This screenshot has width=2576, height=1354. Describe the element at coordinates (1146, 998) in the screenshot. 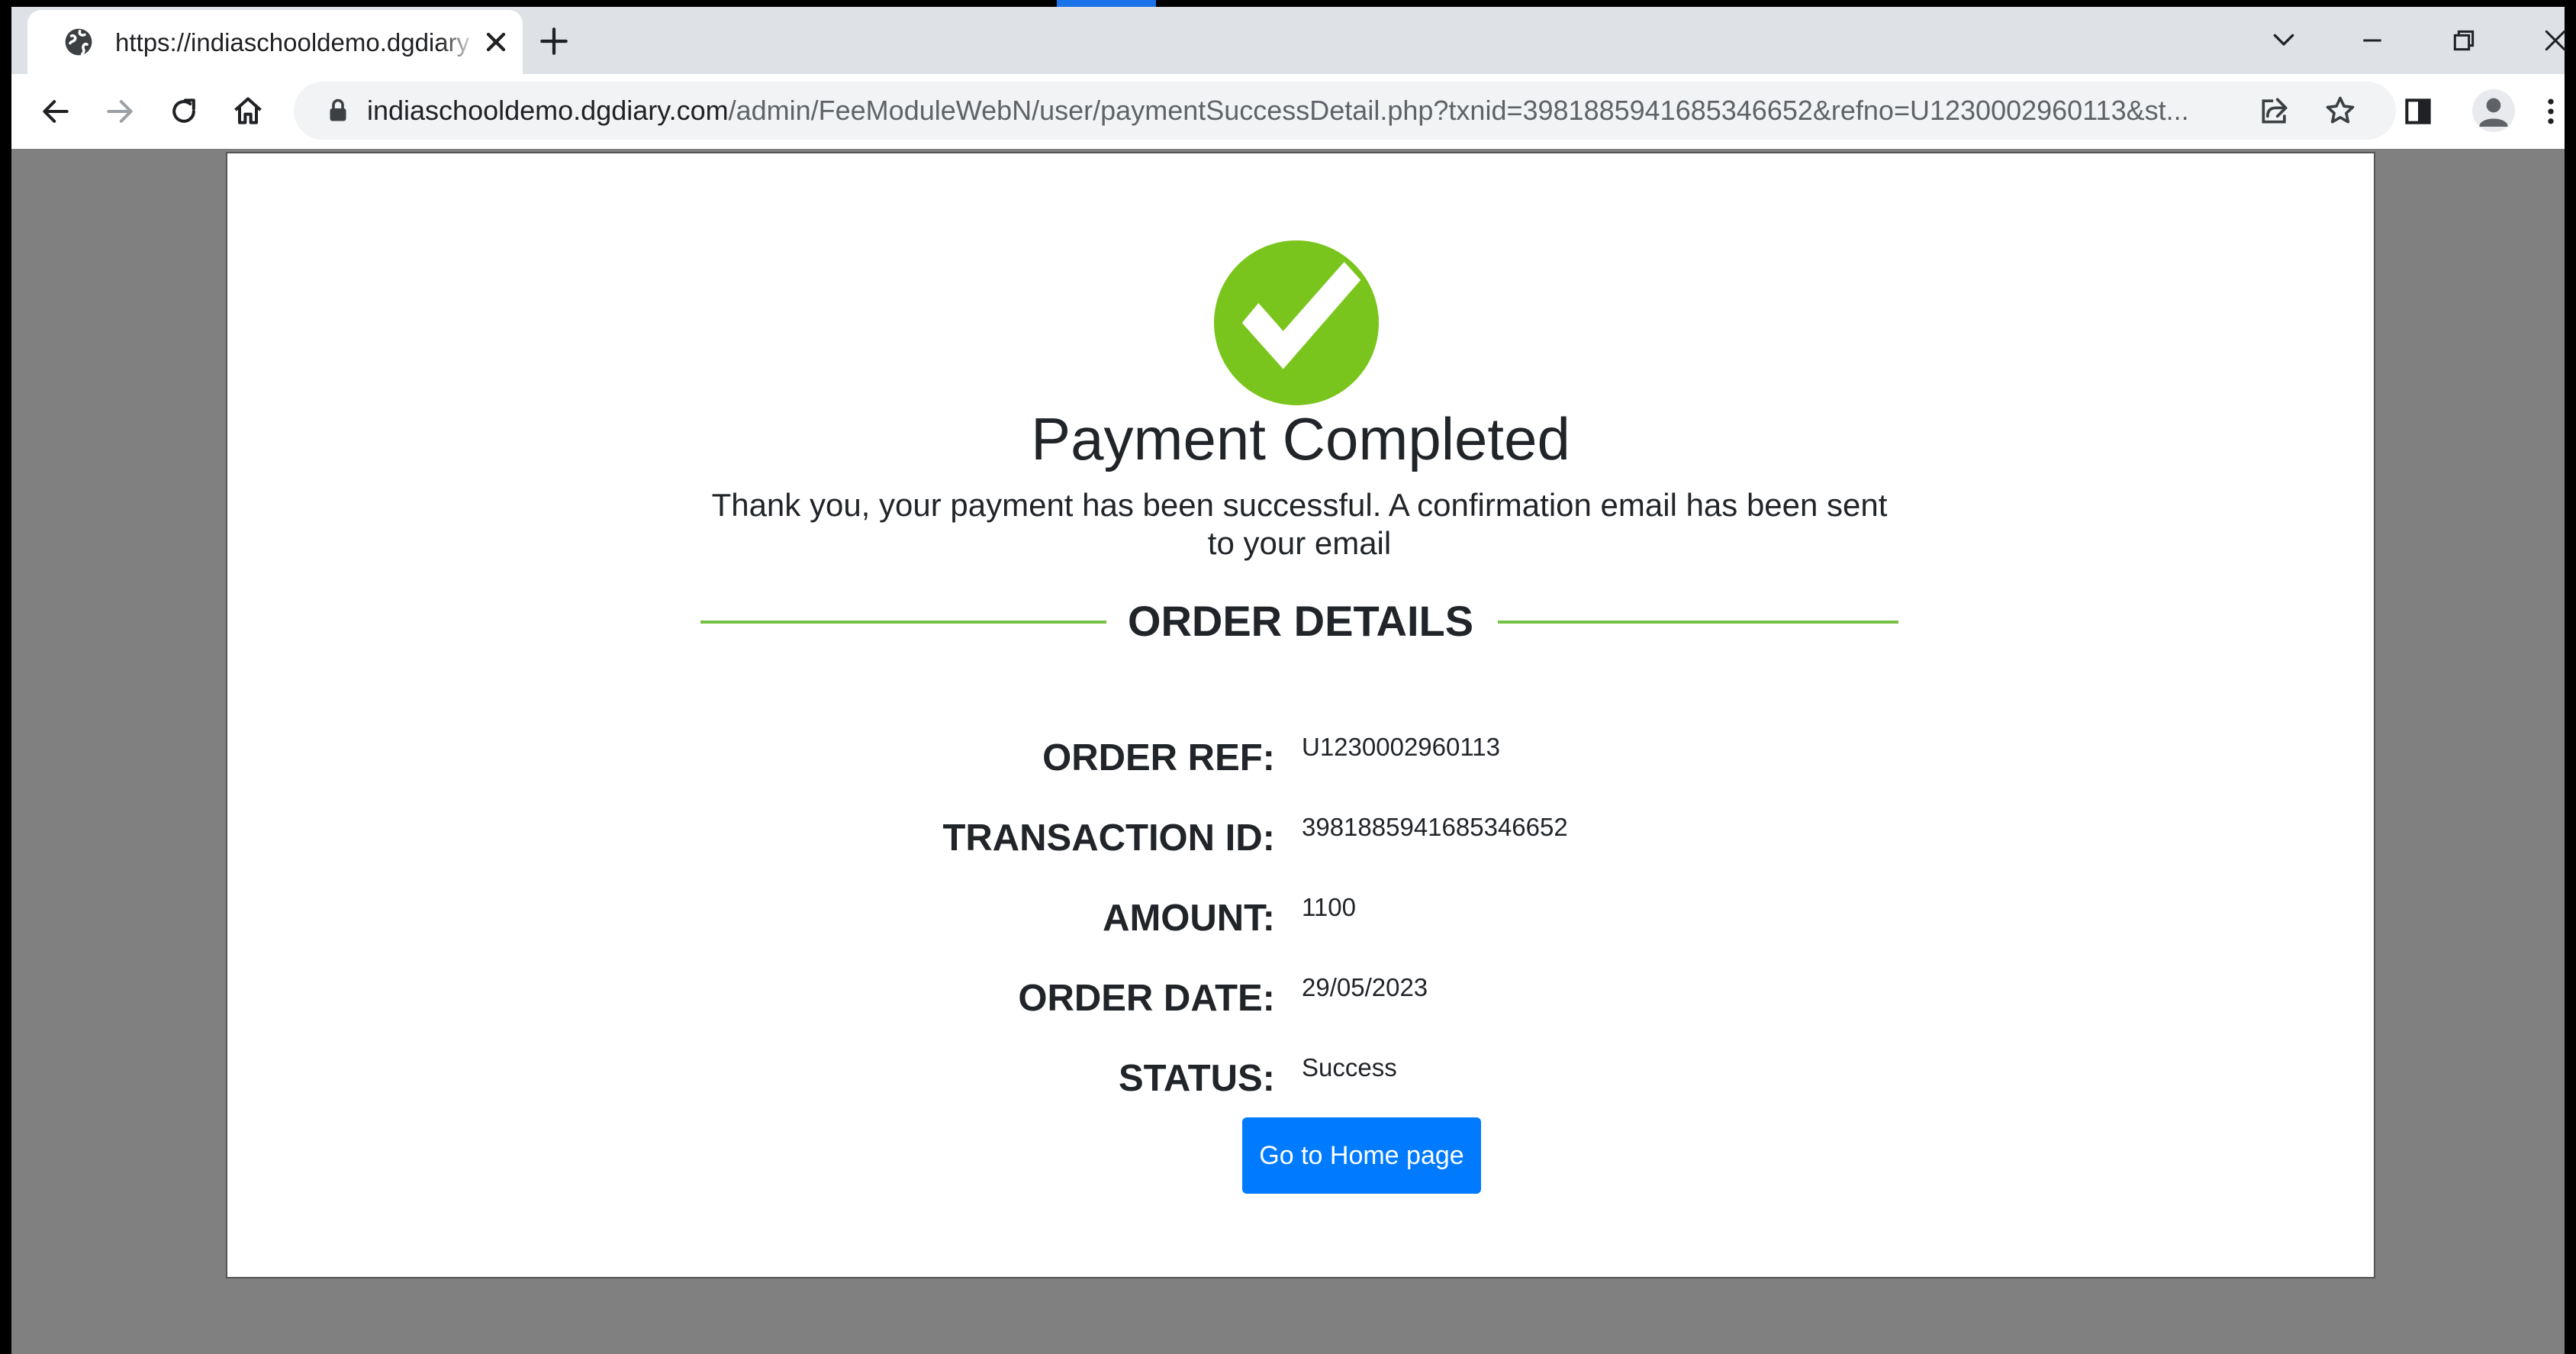

I see `detail-label: ORDER DATE:` at that location.